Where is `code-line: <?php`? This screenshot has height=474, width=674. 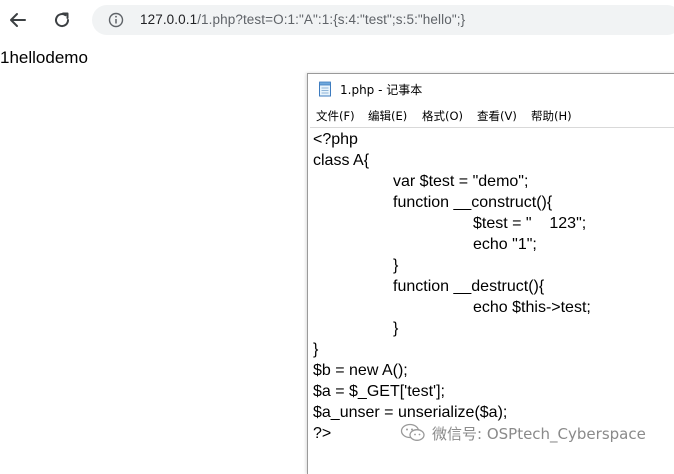 code-line: <?php is located at coordinates (335, 139).